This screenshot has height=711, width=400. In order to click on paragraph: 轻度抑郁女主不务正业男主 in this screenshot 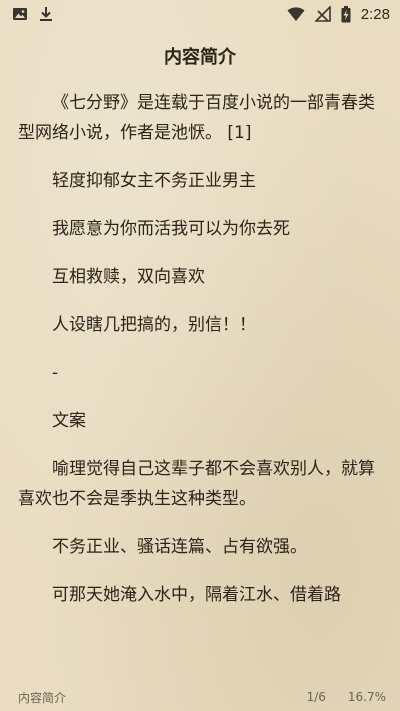, I will do `click(154, 181)`.